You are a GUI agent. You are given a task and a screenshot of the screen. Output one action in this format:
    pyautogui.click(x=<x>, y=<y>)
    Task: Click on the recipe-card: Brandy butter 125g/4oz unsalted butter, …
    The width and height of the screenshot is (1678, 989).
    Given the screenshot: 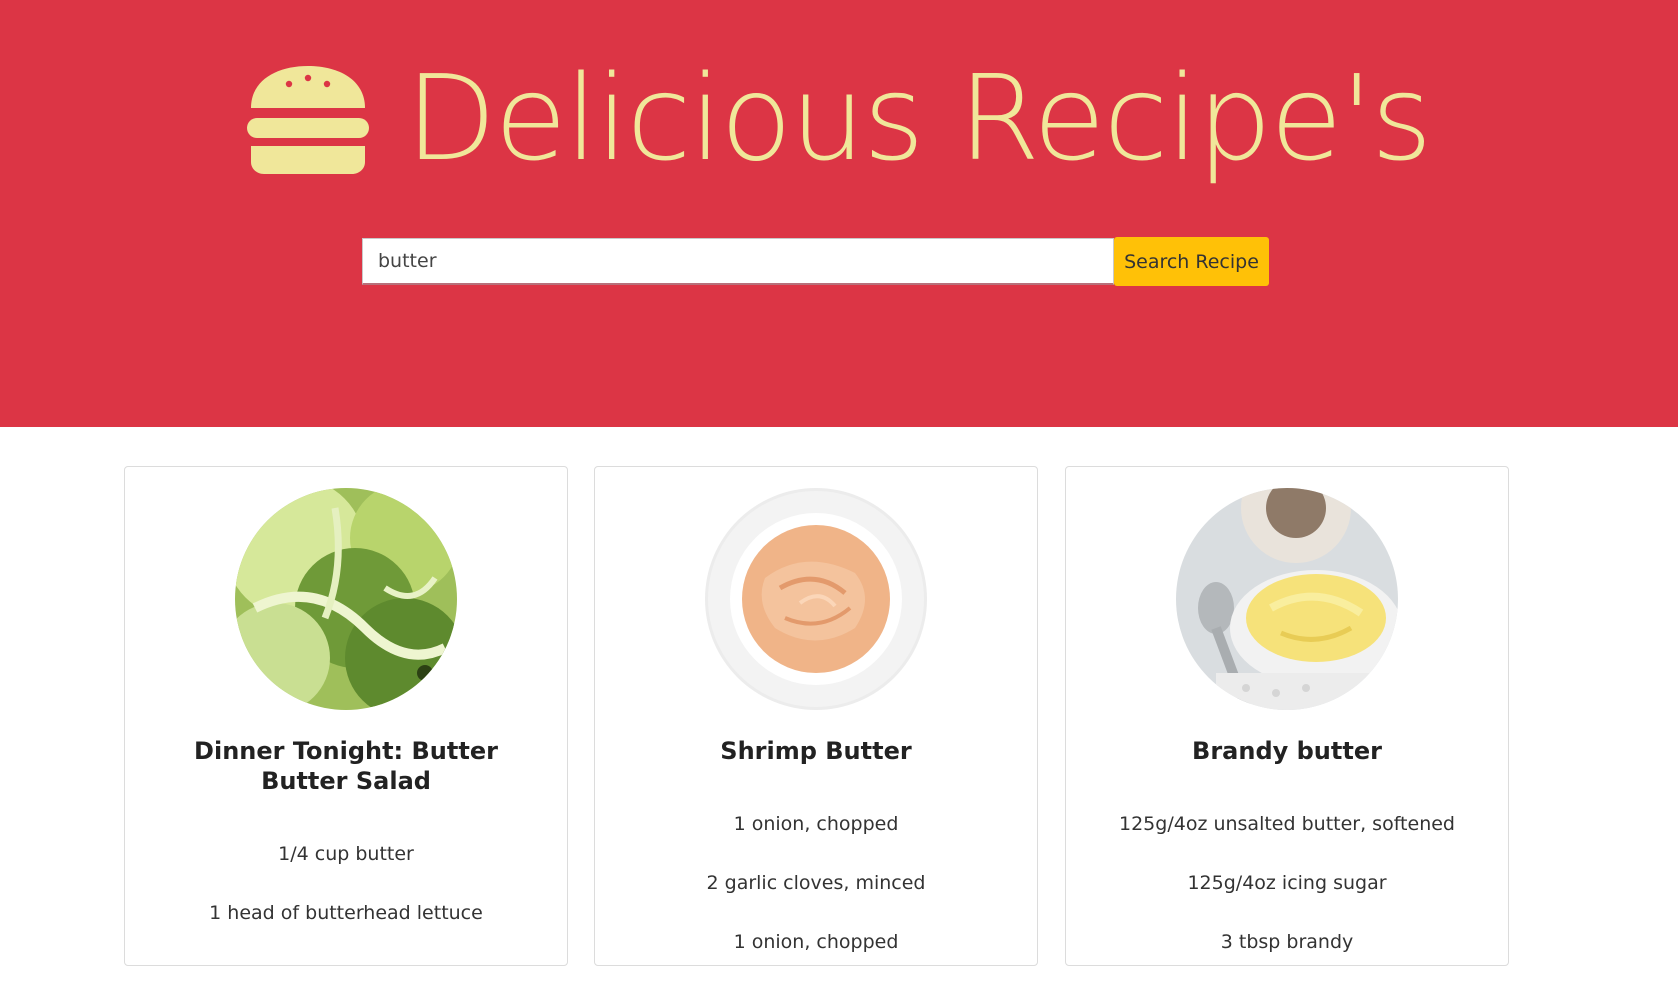 What is the action you would take?
    pyautogui.click(x=1287, y=716)
    